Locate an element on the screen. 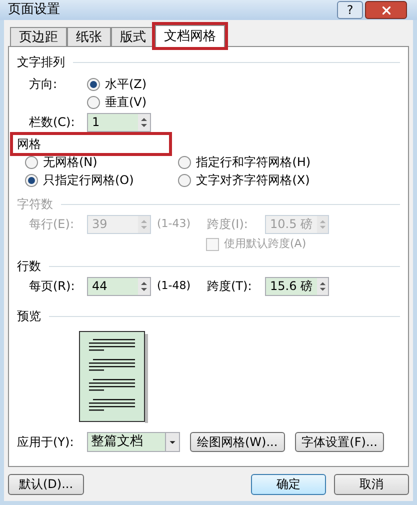 Image resolution: width=417 pixels, height=505 pixels. radio-label: 文字对齐字符网格(X) is located at coordinates (253, 180).